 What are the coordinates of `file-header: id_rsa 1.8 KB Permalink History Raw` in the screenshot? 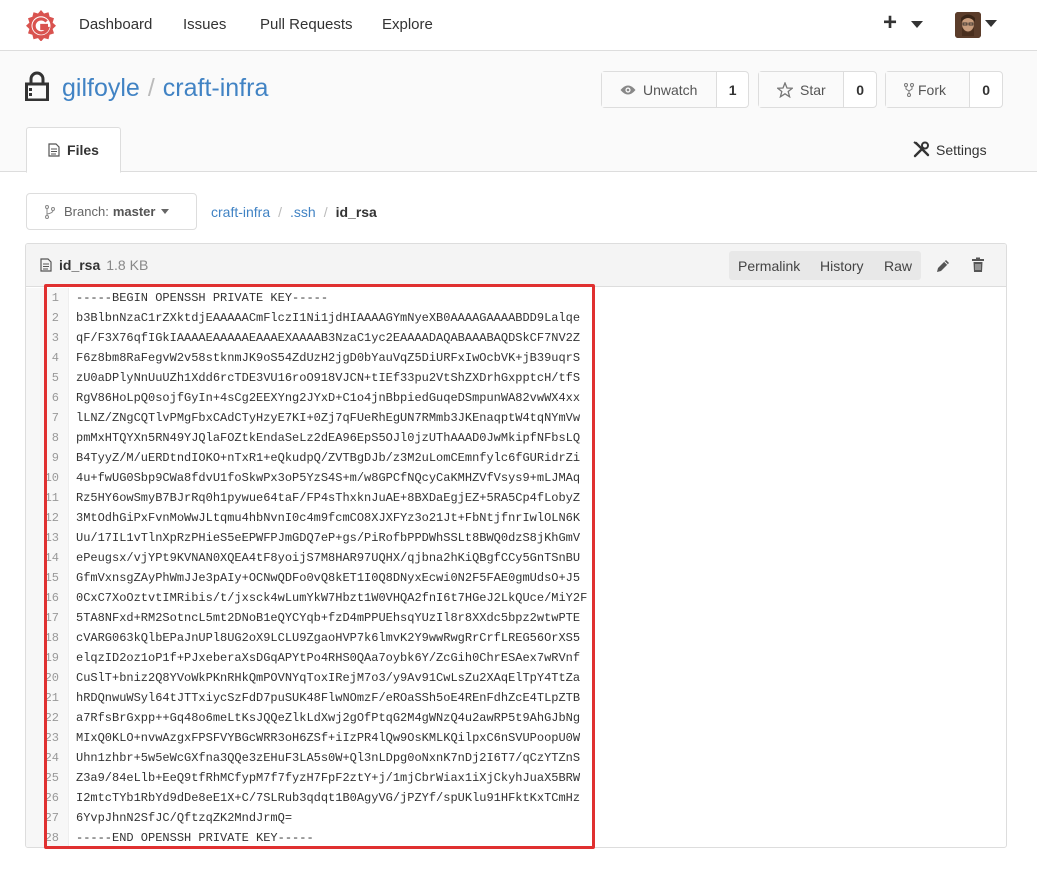 It's located at (516, 265).